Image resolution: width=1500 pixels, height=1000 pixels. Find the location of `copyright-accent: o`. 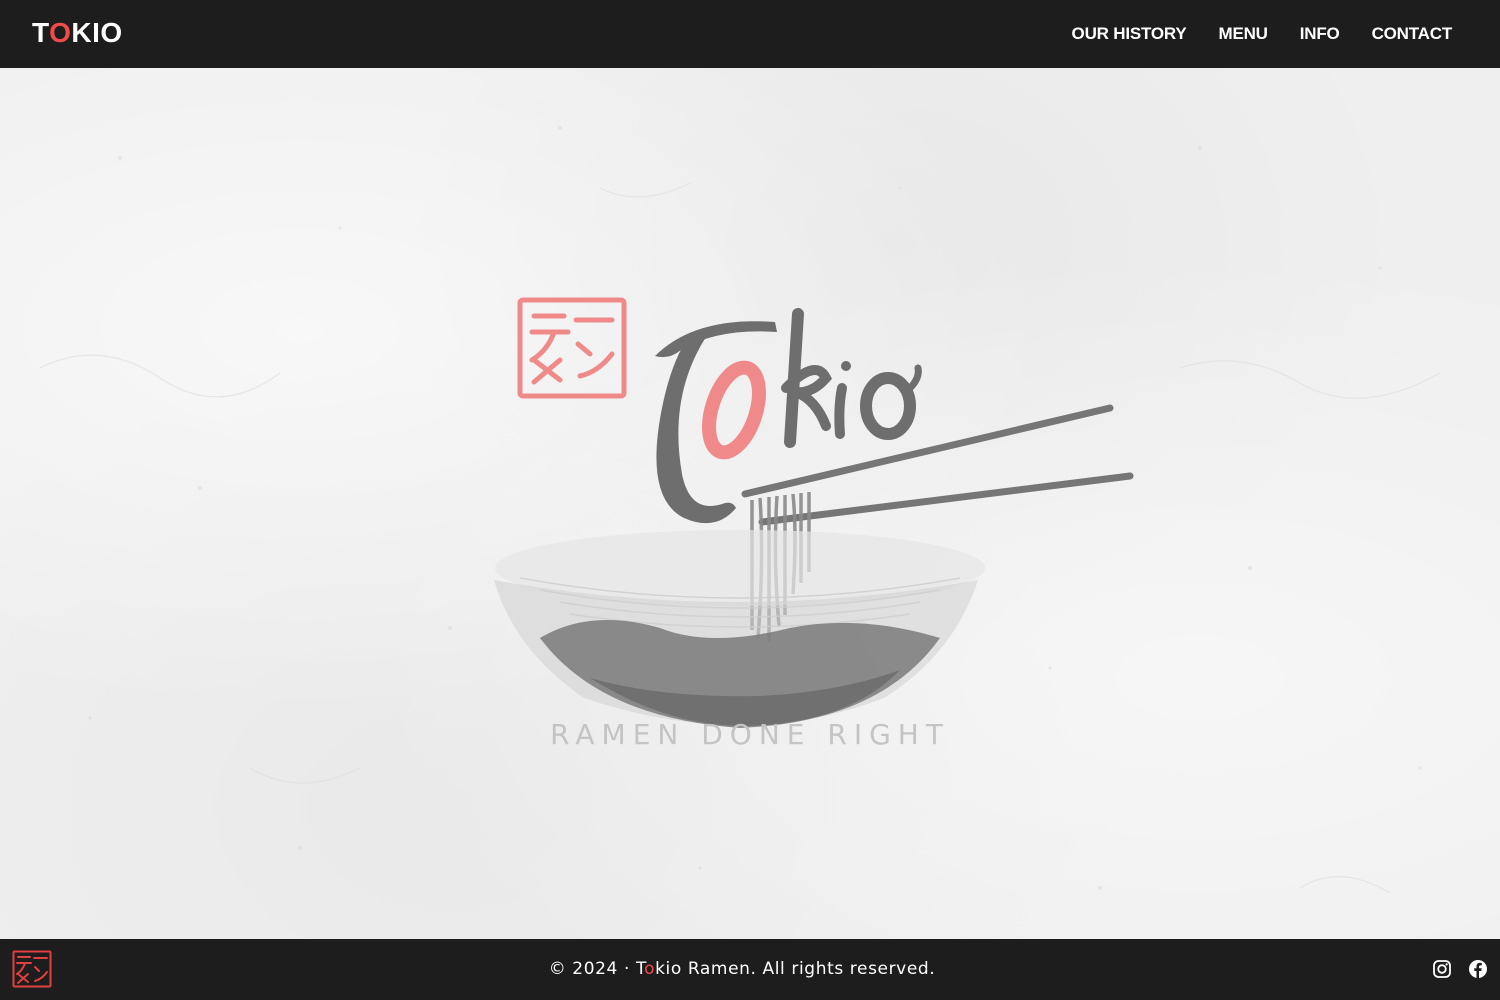

copyright-accent: o is located at coordinates (650, 969).